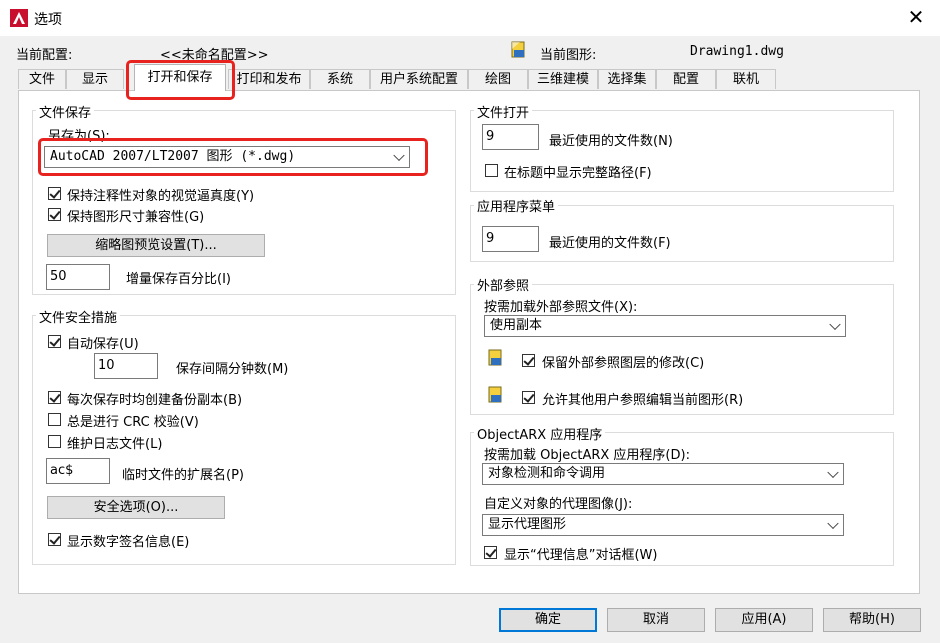 This screenshot has height=643, width=940. What do you see at coordinates (136, 217) in the screenshot?
I see `drawing-size-label: 保持图形尺寸兼容性(G)` at bounding box center [136, 217].